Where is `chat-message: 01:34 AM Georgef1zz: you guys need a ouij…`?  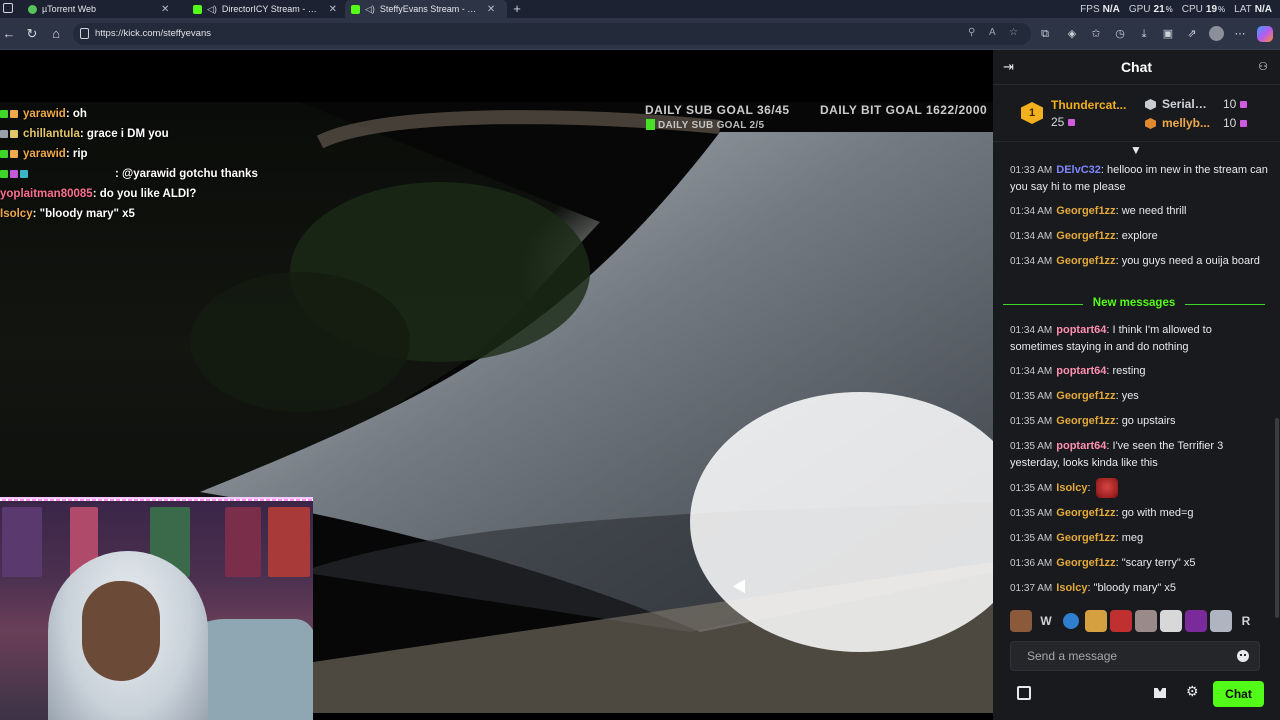
chat-message: 01:34 AM Georgef1zz: you guys need a ouij… is located at coordinates (1135, 261).